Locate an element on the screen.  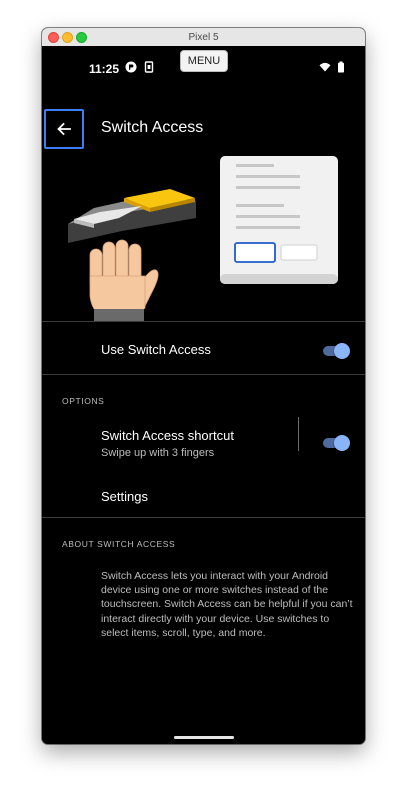
use-switch-access-label: Use Switch Access is located at coordinates (156, 349).